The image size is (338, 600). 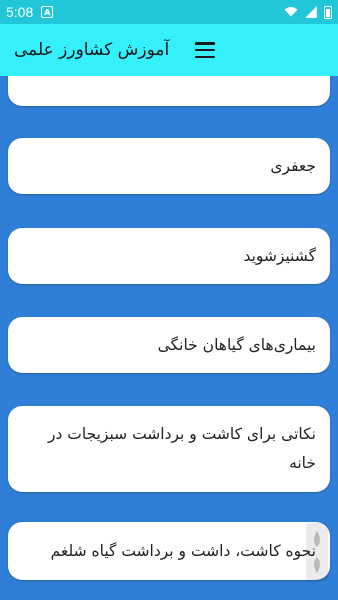 I want to click on list-item-label: نکاتی برای کاشت و برداشت سبزیجات در خانه, so click(x=181, y=448).